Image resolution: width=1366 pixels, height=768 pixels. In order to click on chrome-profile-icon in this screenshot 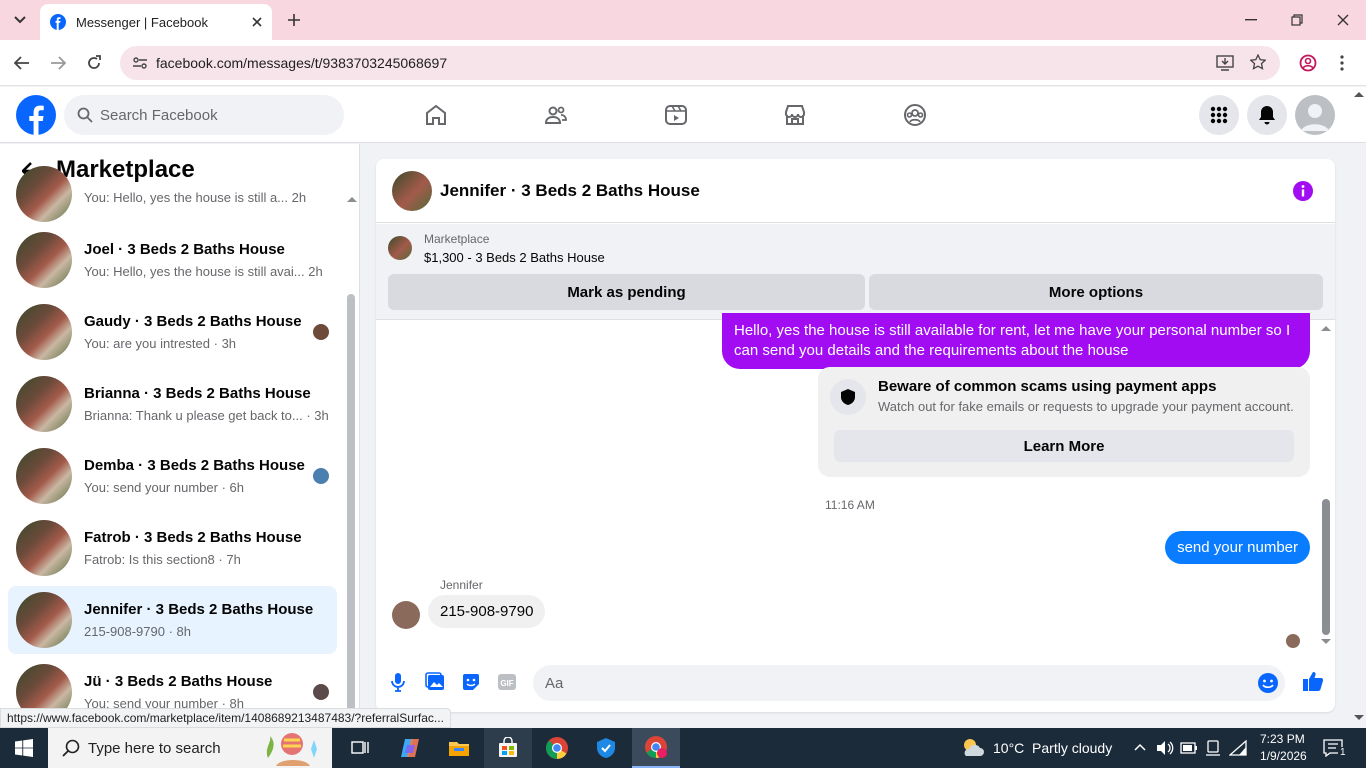, I will do `click(656, 748)`.